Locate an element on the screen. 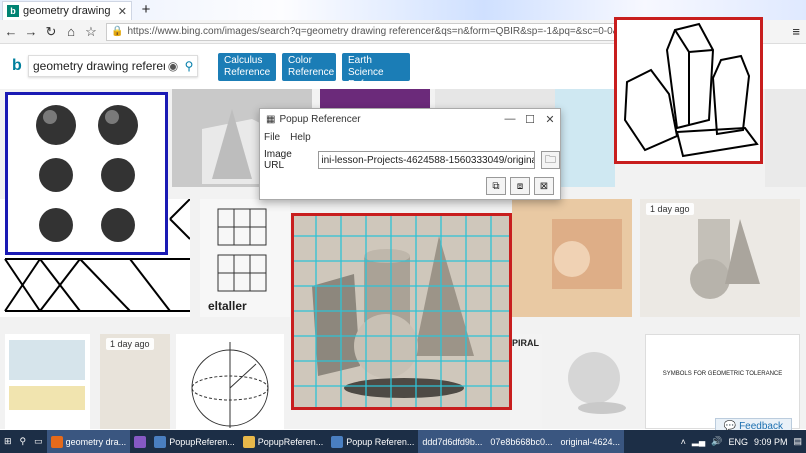 The width and height of the screenshot is (806, 453). start-button: ⊞ is located at coordinates (8, 441).